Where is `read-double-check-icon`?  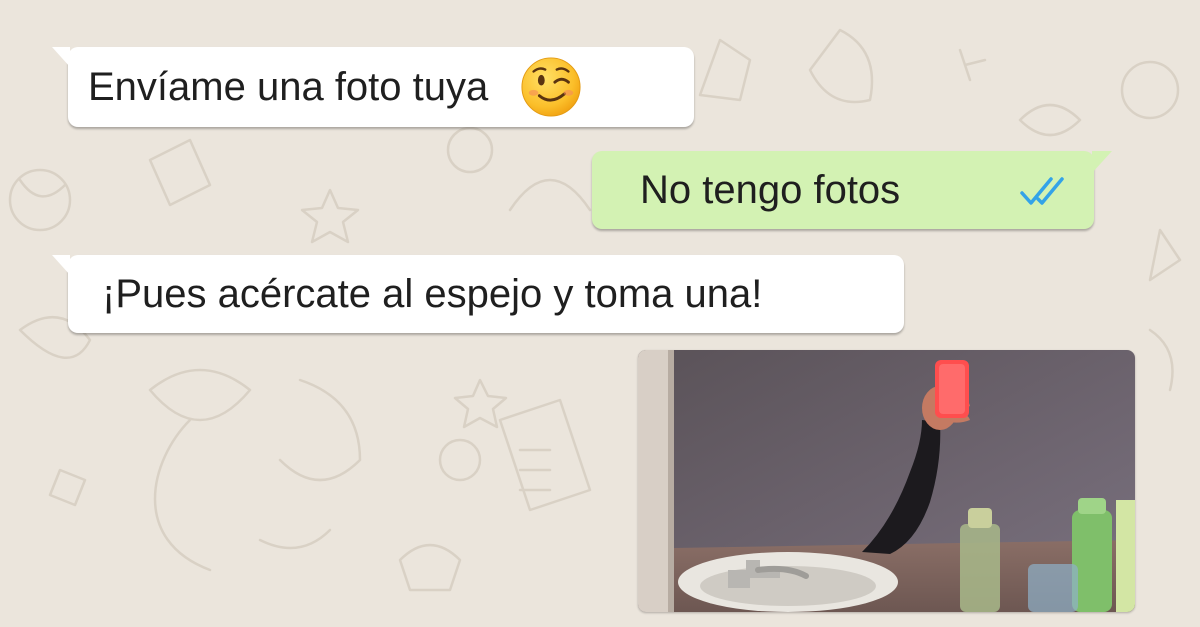 read-double-check-icon is located at coordinates (1042, 191).